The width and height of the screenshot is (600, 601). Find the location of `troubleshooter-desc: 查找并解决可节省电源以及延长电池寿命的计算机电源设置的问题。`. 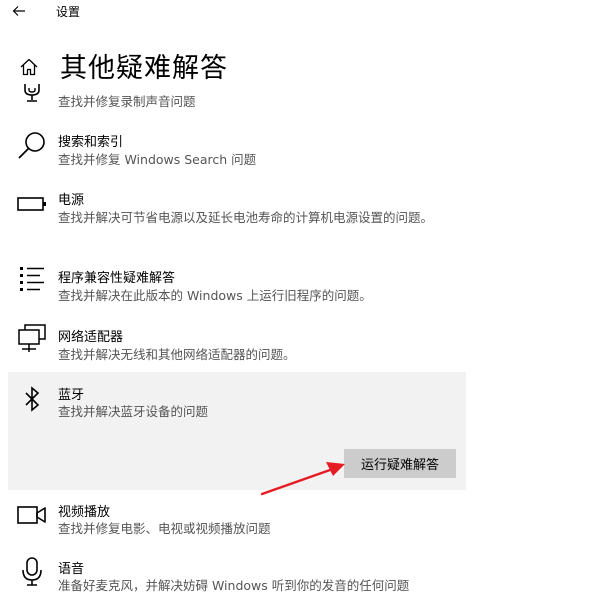

troubleshooter-desc: 查找并解决可节省电源以及延长电池寿命的计算机电源设置的问题。 is located at coordinates (246, 217).